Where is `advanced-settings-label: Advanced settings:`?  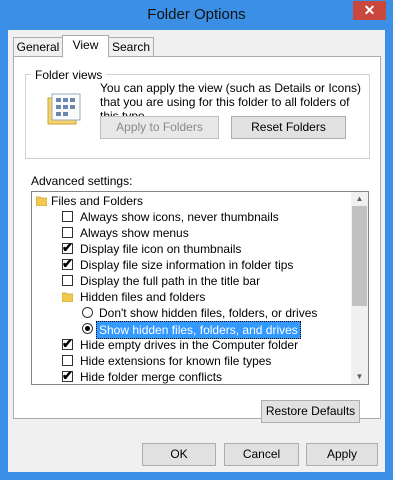
advanced-settings-label: Advanced settings: is located at coordinates (82, 181).